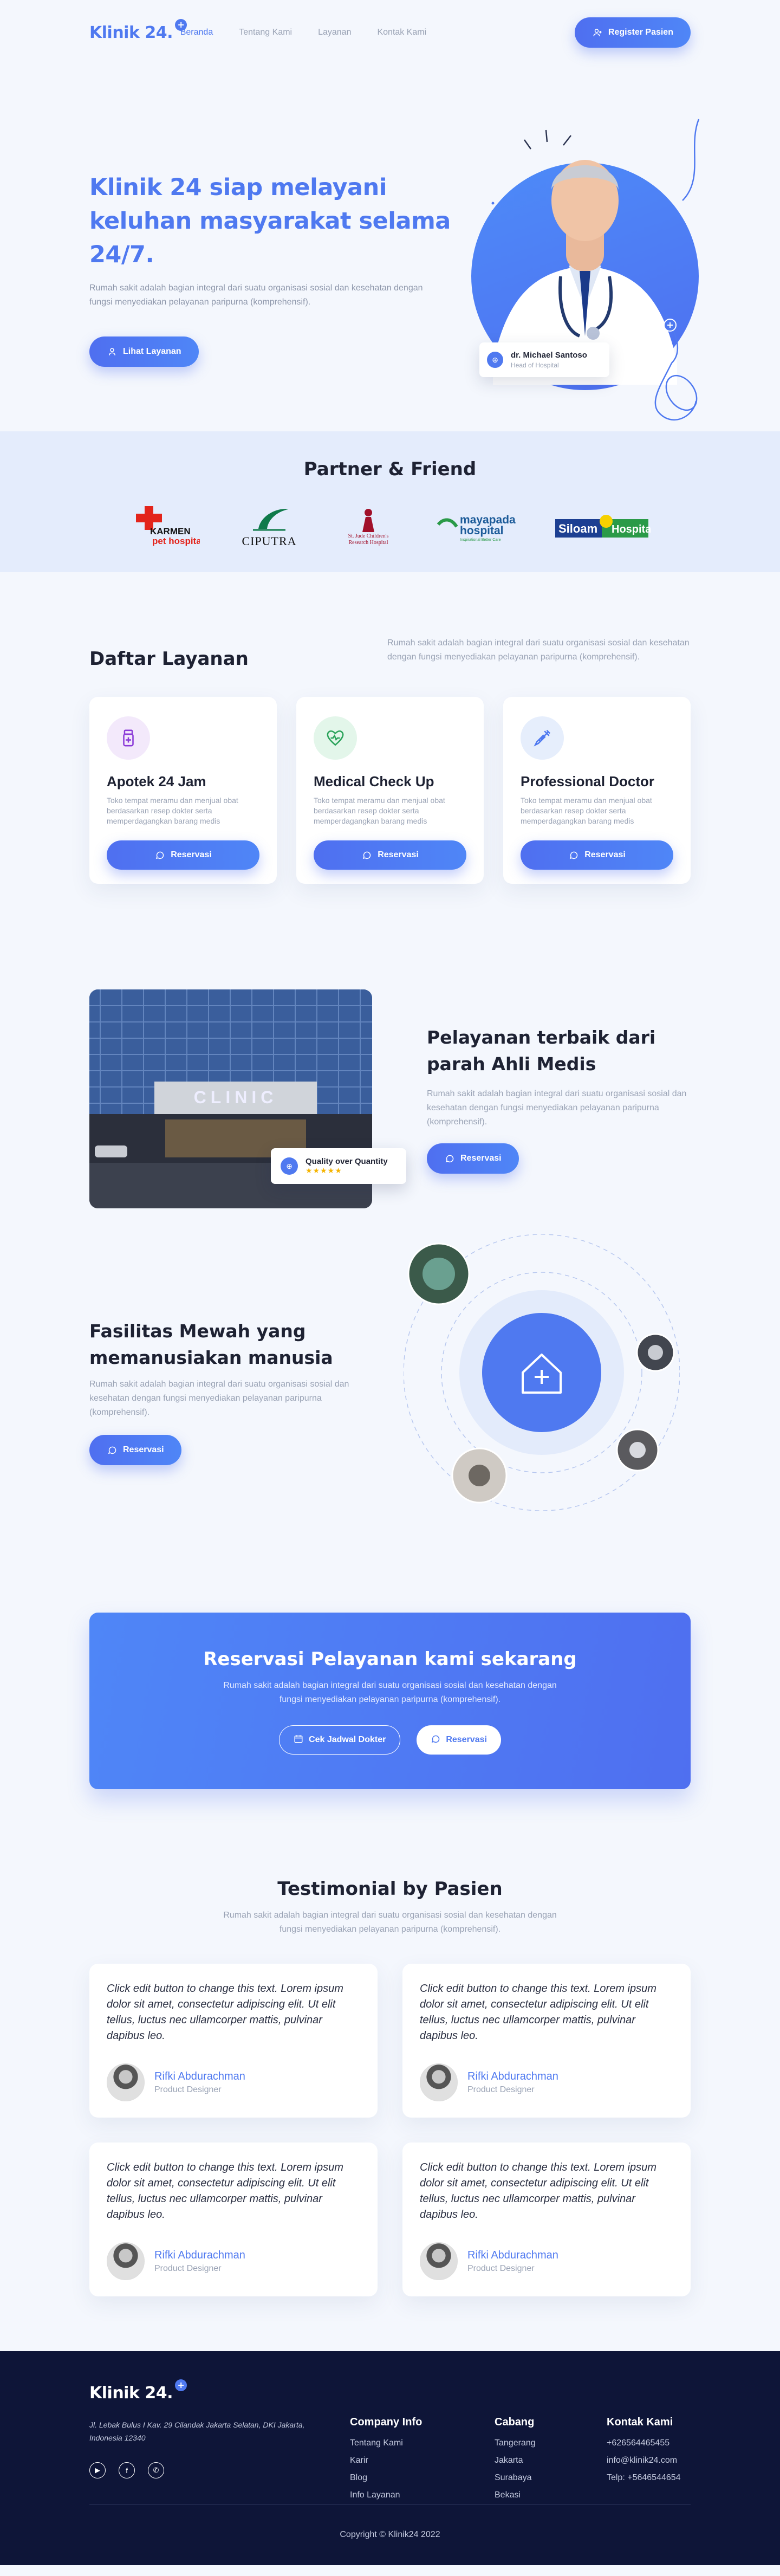 This screenshot has height=2576, width=780. What do you see at coordinates (298, 1740) in the screenshot?
I see `calendar-icon` at bounding box center [298, 1740].